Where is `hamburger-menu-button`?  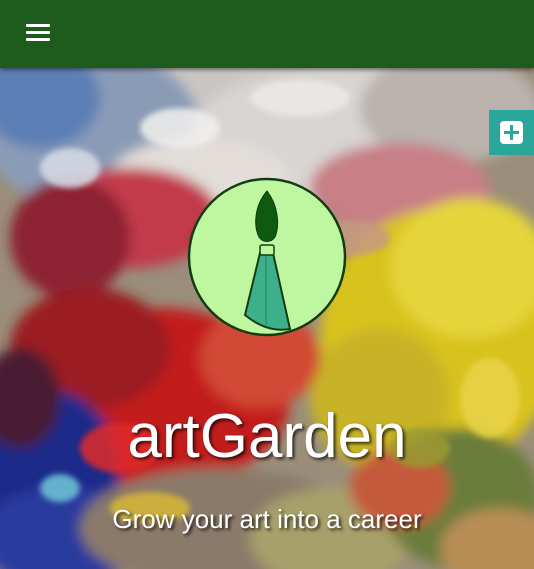
hamburger-menu-button is located at coordinates (38, 34).